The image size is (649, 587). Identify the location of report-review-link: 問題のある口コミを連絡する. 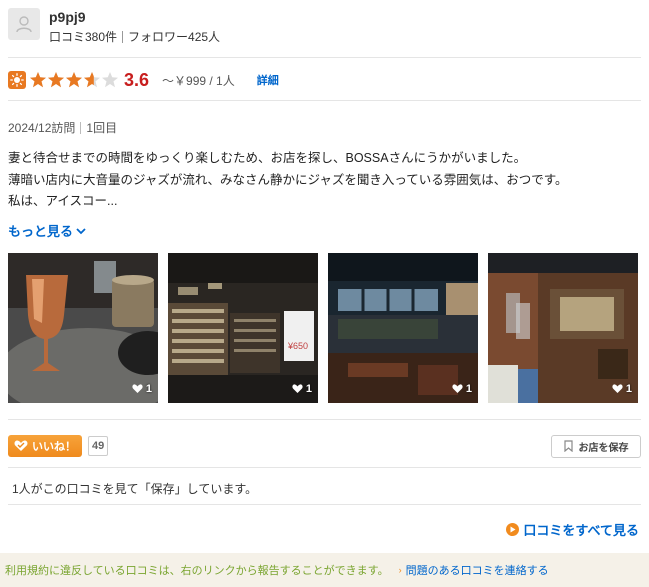
(477, 570).